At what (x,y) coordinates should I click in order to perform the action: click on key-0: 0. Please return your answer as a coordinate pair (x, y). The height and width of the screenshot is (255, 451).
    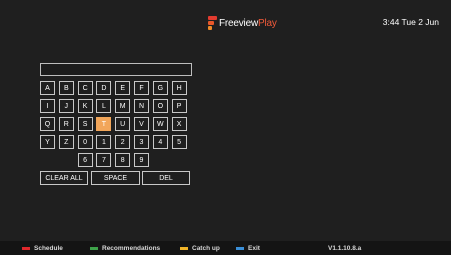
    Looking at the image, I should click on (85, 142).